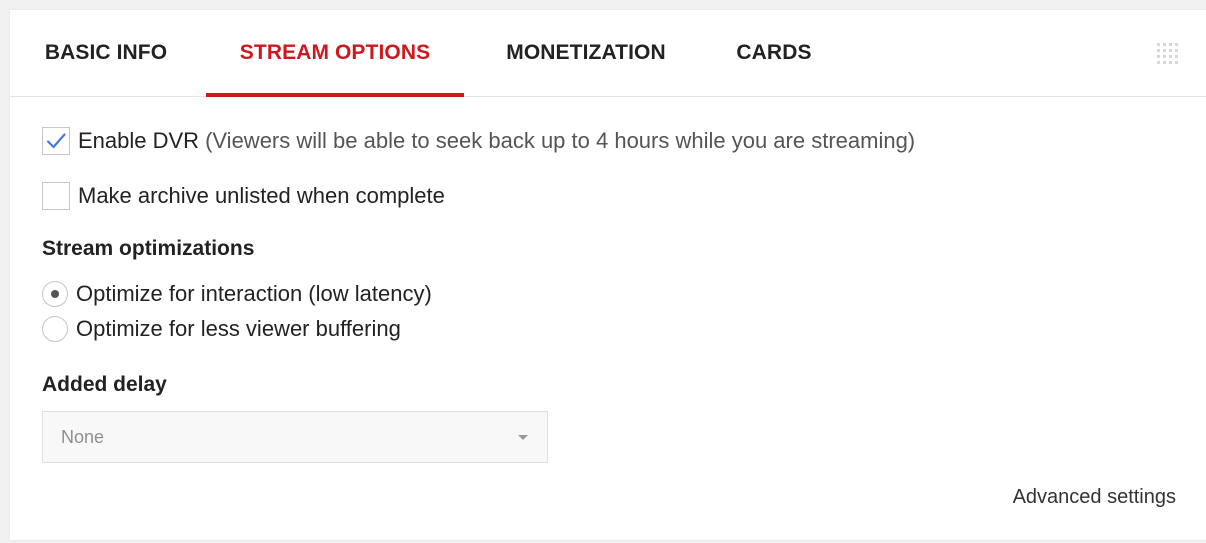 The height and width of the screenshot is (543, 1206). I want to click on optimize-buffering-label: Optimize for less viewer buffering, so click(238, 328).